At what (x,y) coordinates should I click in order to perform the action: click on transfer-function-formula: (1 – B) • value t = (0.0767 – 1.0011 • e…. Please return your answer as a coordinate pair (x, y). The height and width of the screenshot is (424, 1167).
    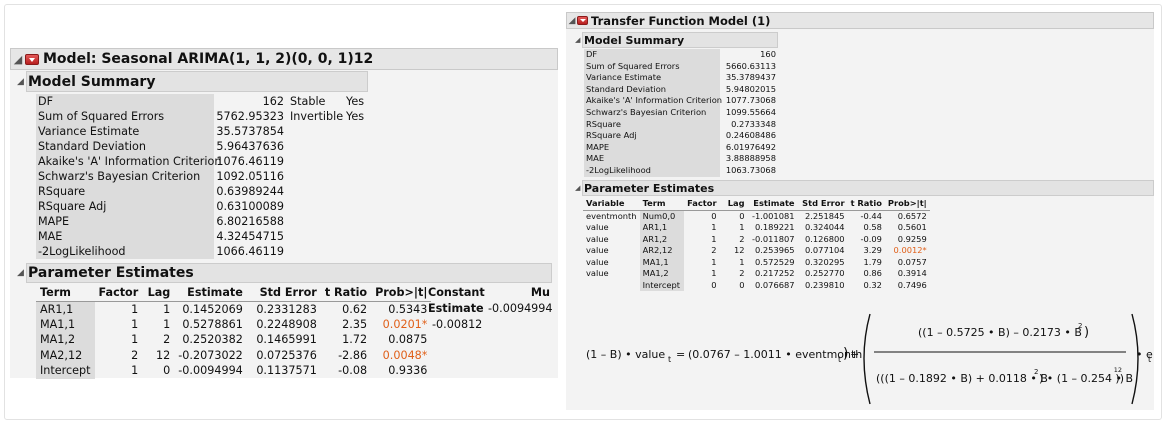
    Looking at the image, I should click on (869, 359).